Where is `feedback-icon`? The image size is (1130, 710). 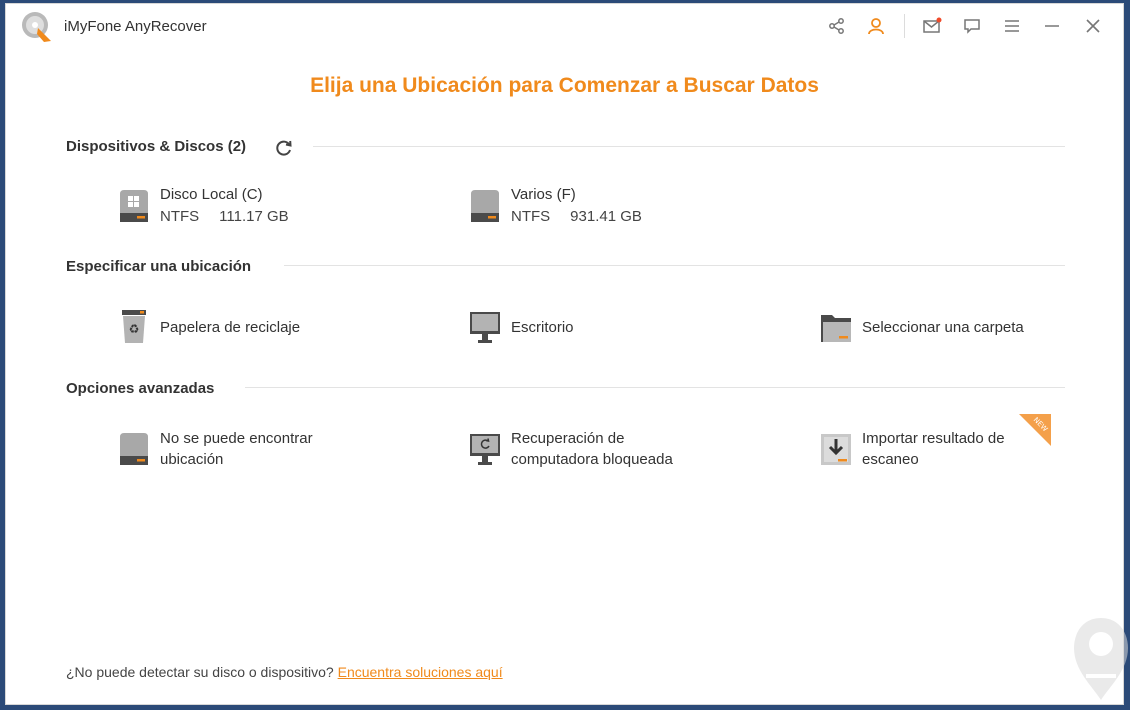 feedback-icon is located at coordinates (972, 26).